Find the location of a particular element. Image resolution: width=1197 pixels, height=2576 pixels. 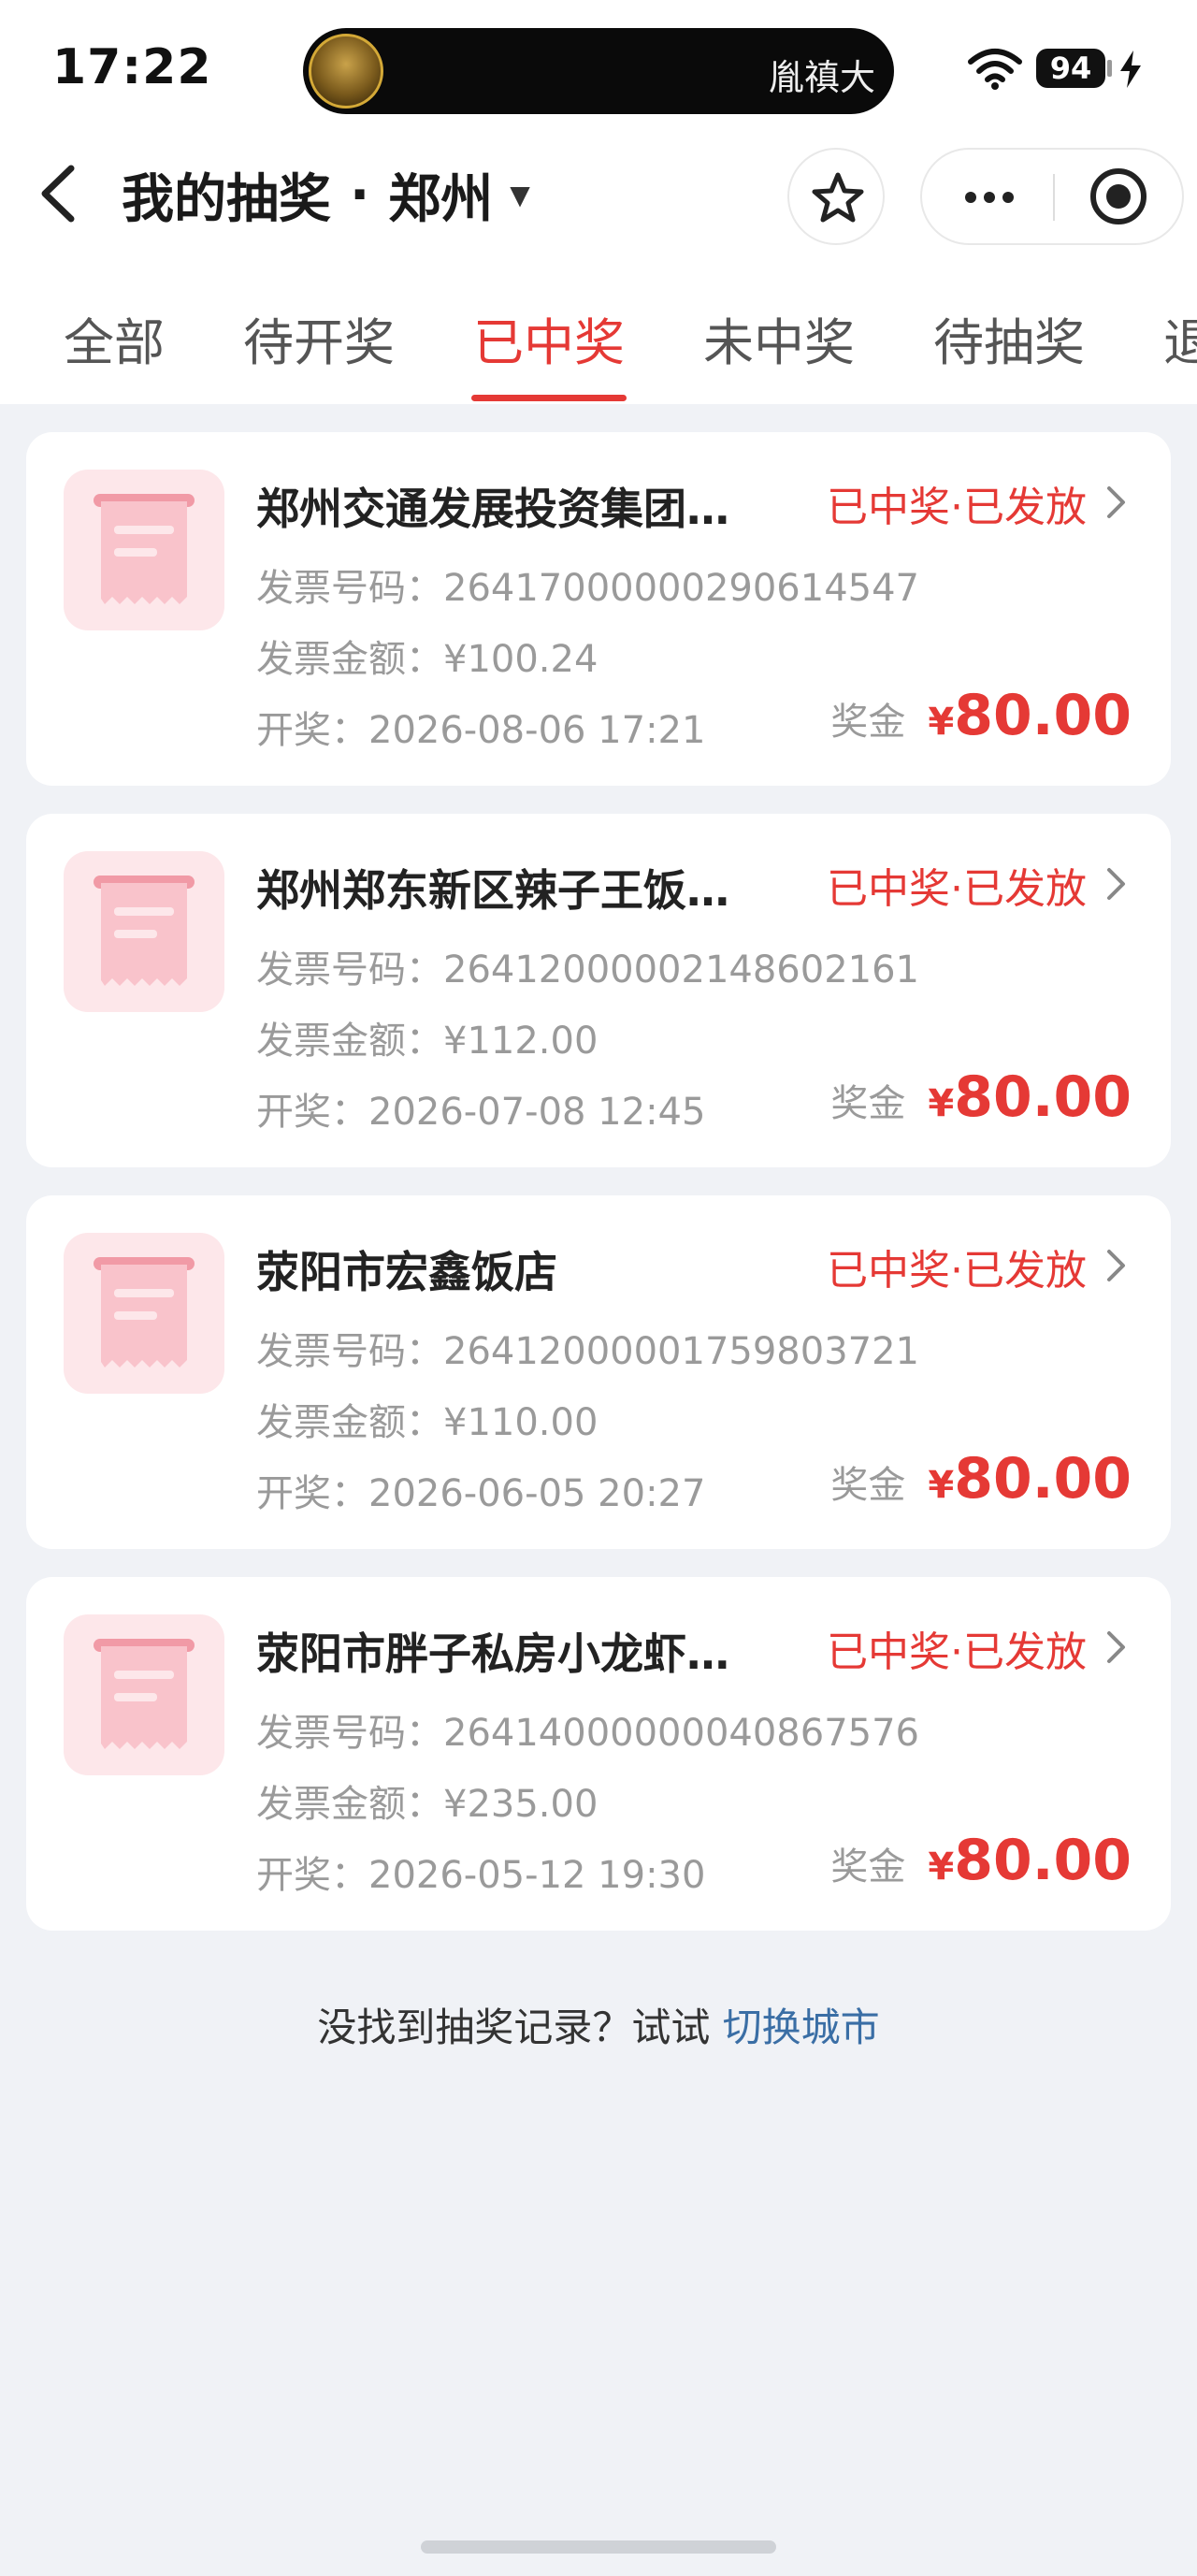

tab-won: 已中奖 is located at coordinates (549, 338).